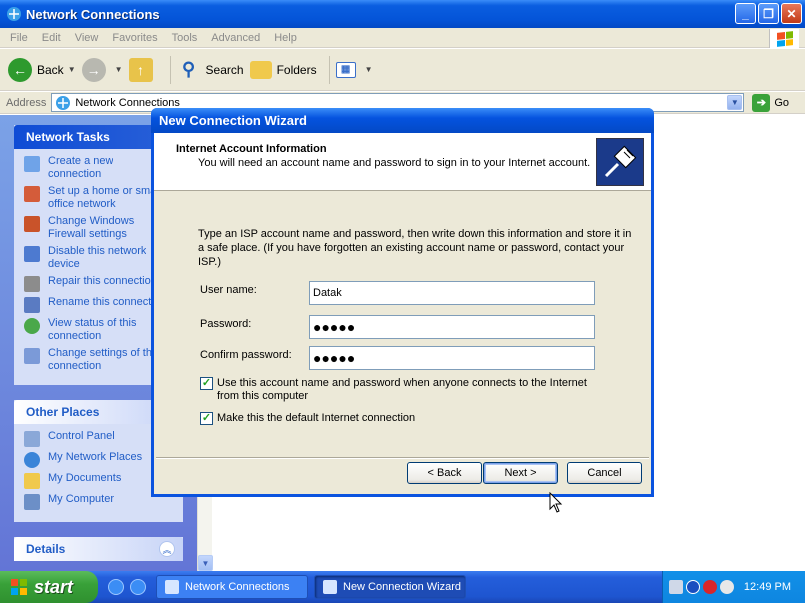  What do you see at coordinates (520, 473) in the screenshot?
I see `next-button: Next >` at bounding box center [520, 473].